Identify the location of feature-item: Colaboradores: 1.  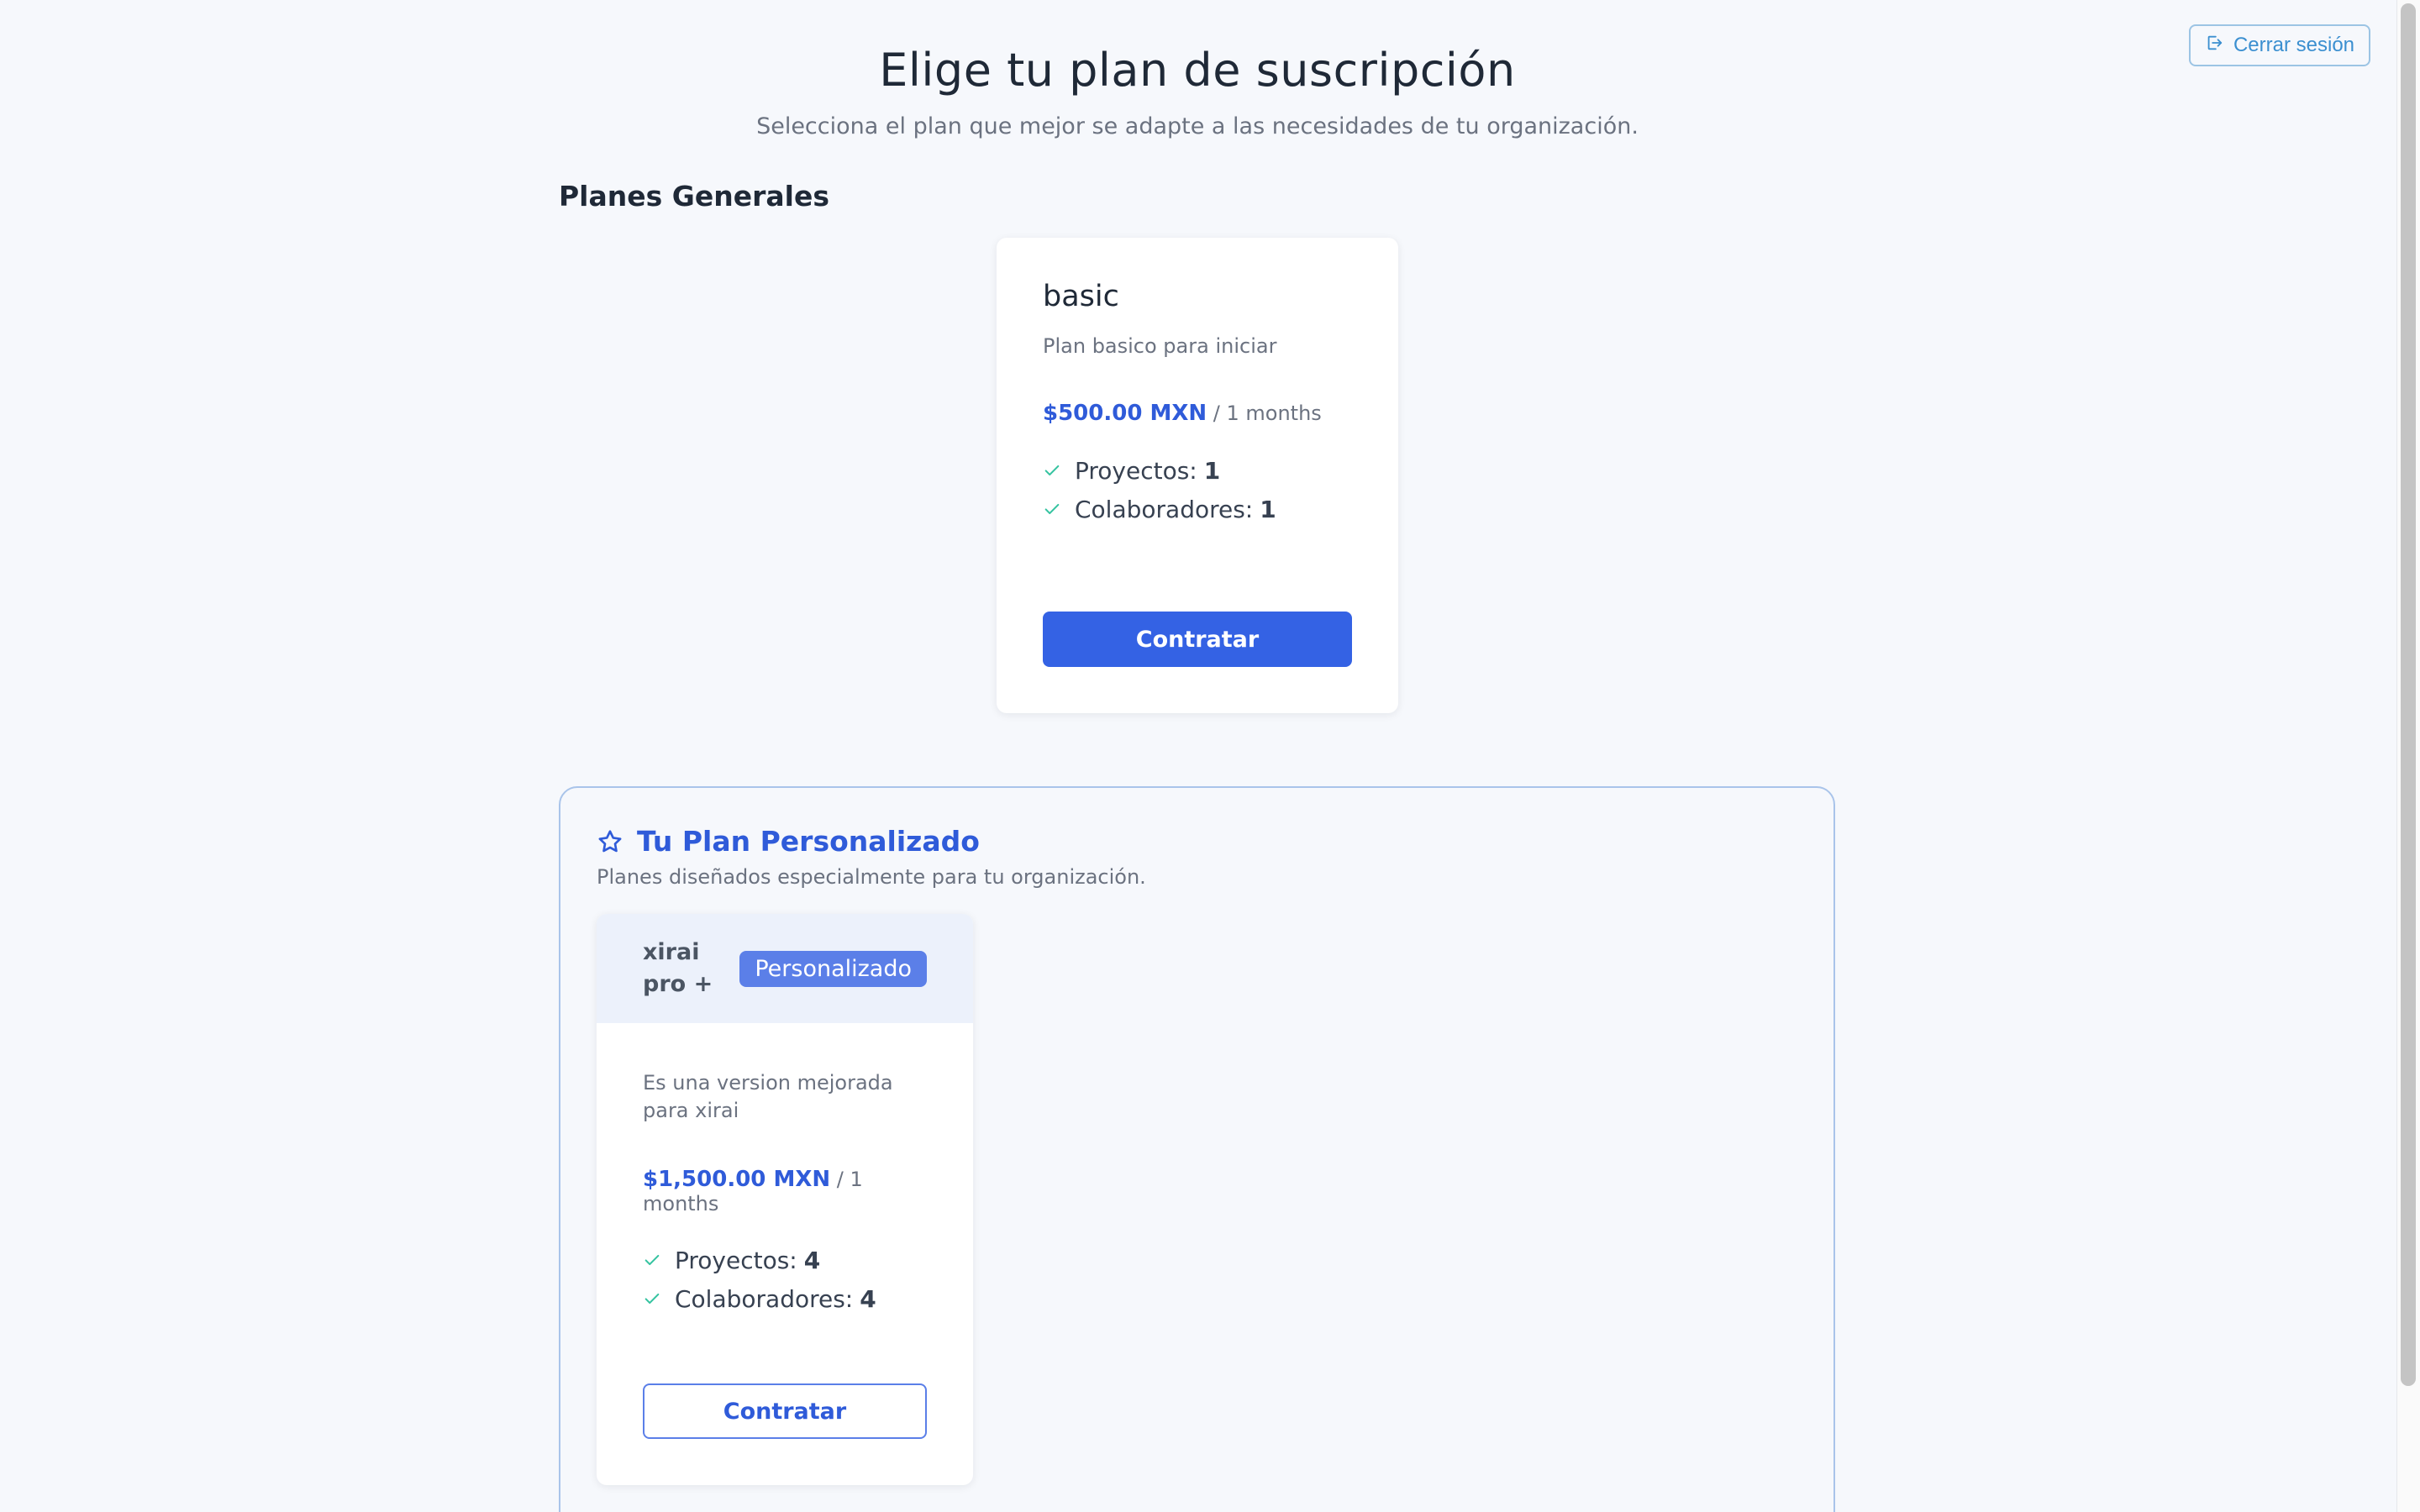
(1197, 509).